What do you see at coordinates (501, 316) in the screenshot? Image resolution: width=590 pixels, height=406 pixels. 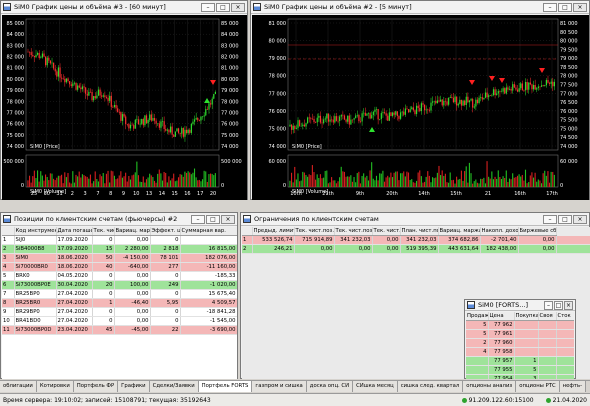 I see `column-header: Цена` at bounding box center [501, 316].